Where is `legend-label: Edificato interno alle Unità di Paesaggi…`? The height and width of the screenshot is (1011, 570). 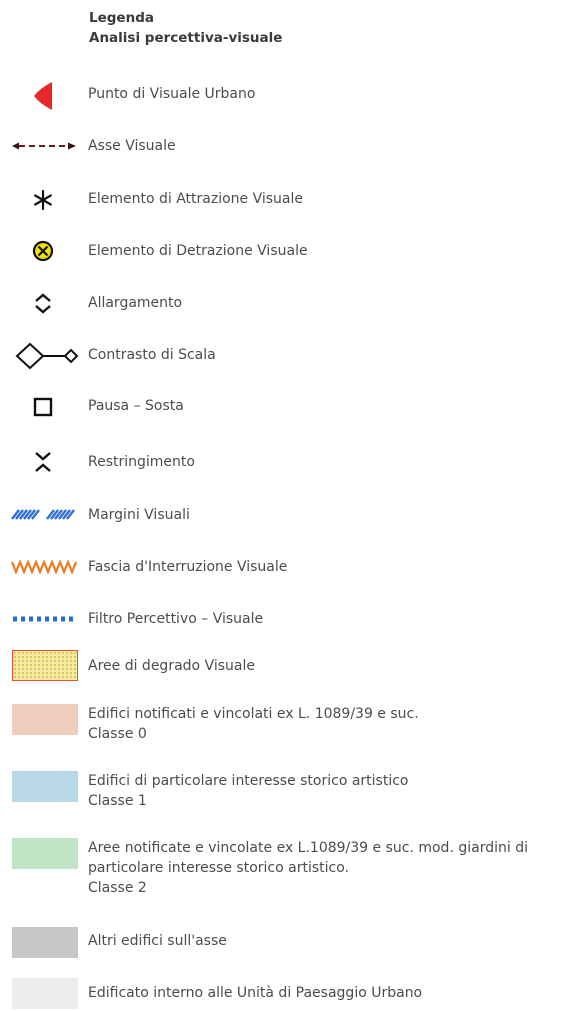
legend-label: Edificato interno alle Unità di Paesaggi… is located at coordinates (255, 993).